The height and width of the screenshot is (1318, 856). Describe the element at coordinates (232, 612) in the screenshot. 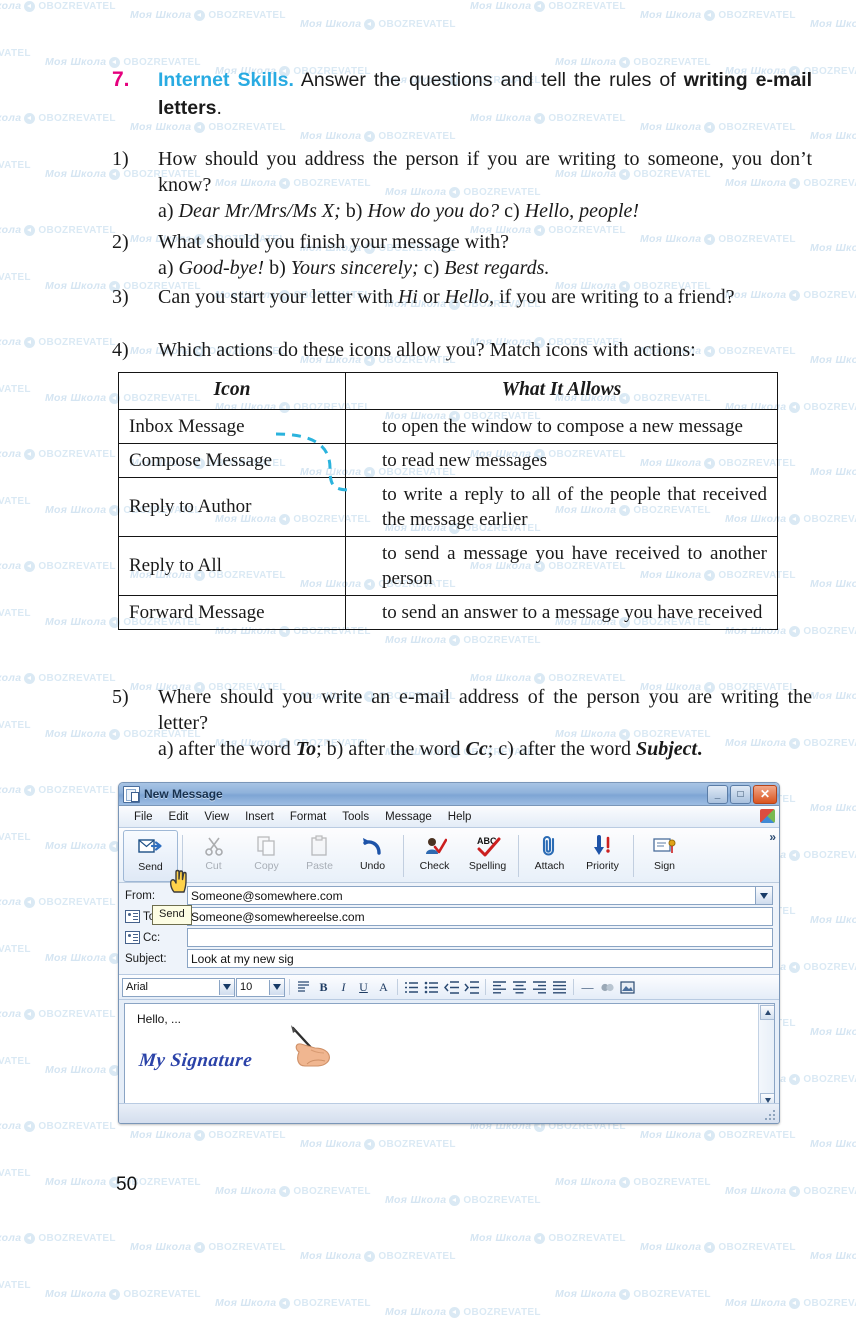

I see `table-cell-icon: Forward Message` at that location.